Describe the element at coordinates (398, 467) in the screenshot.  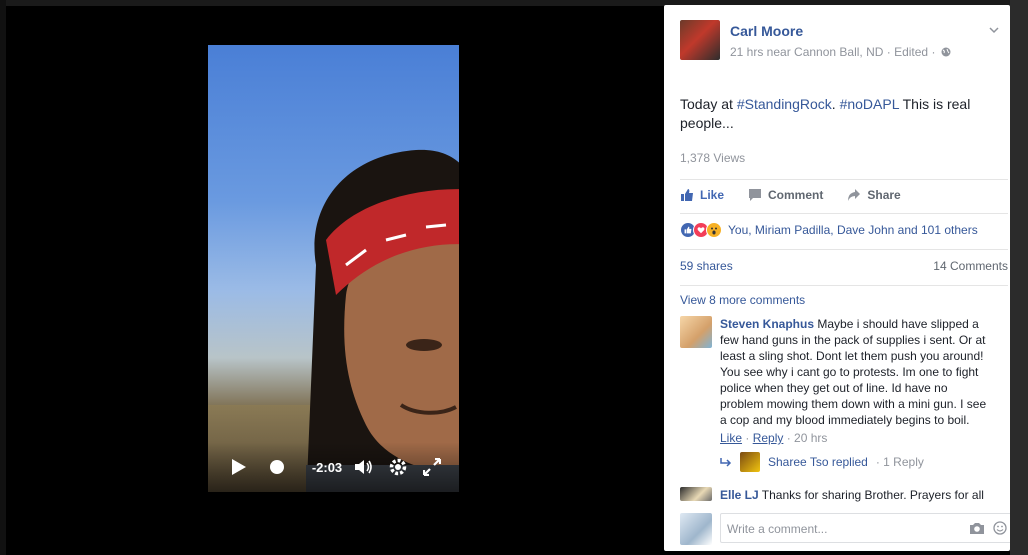
I see `settings-gear-icon` at that location.